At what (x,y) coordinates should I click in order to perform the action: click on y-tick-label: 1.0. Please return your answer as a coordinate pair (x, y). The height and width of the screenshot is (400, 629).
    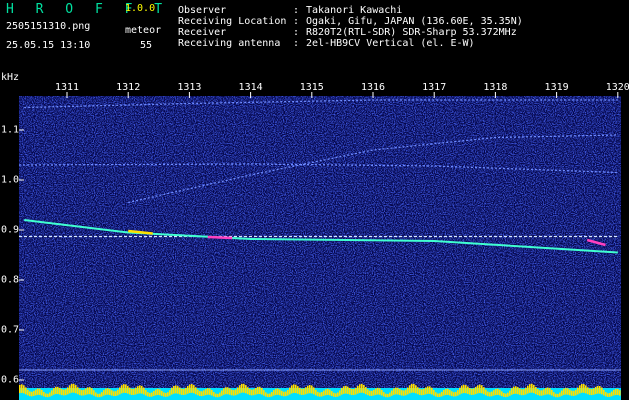
    Looking at the image, I should click on (10, 180).